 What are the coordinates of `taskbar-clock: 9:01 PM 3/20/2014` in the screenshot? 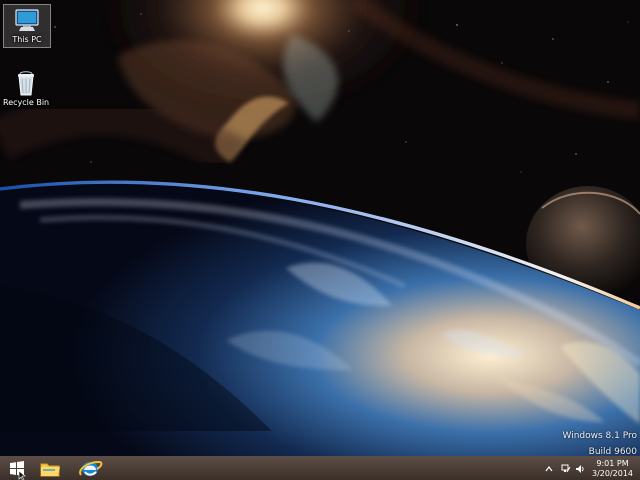 It's located at (612, 469).